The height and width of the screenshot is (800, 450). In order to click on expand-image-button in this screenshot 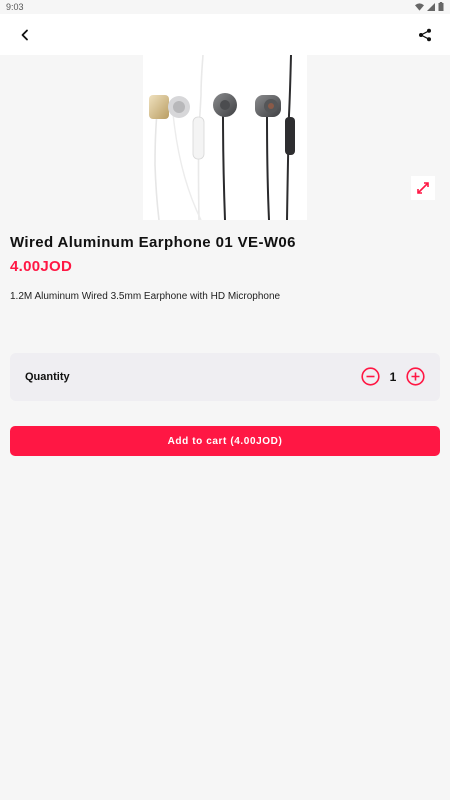, I will do `click(423, 188)`.